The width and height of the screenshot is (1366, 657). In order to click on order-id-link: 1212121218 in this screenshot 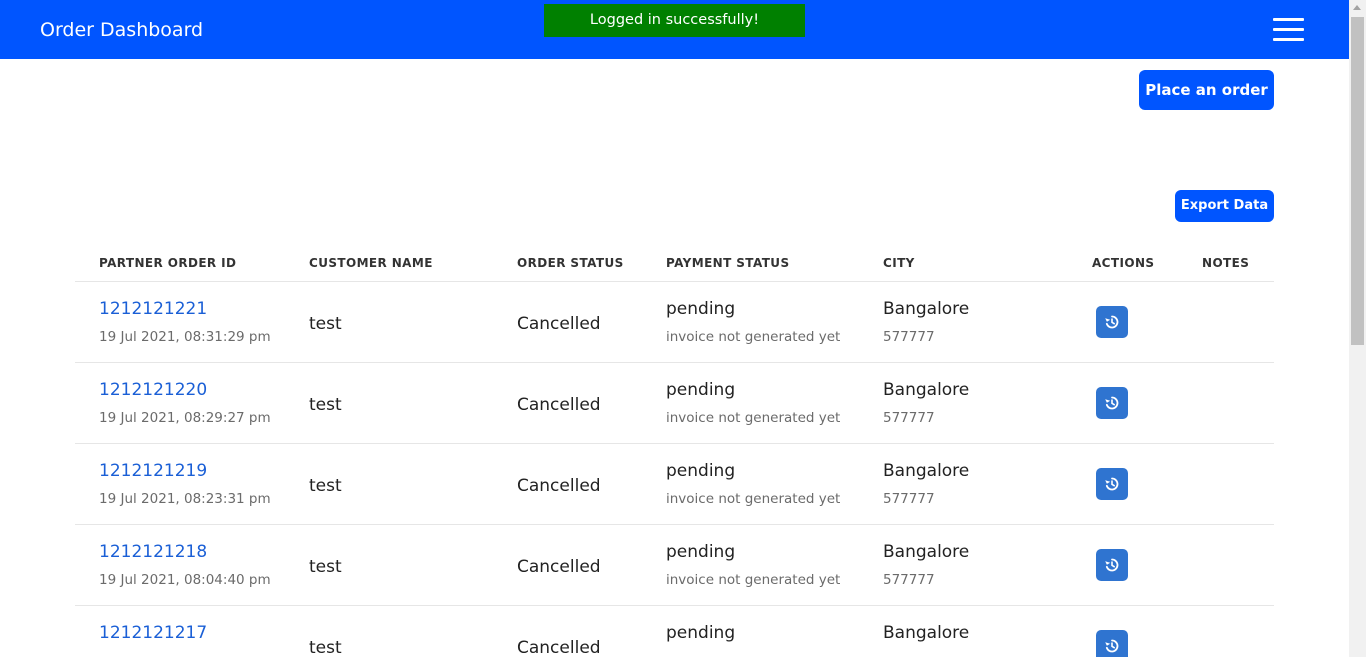, I will do `click(153, 552)`.